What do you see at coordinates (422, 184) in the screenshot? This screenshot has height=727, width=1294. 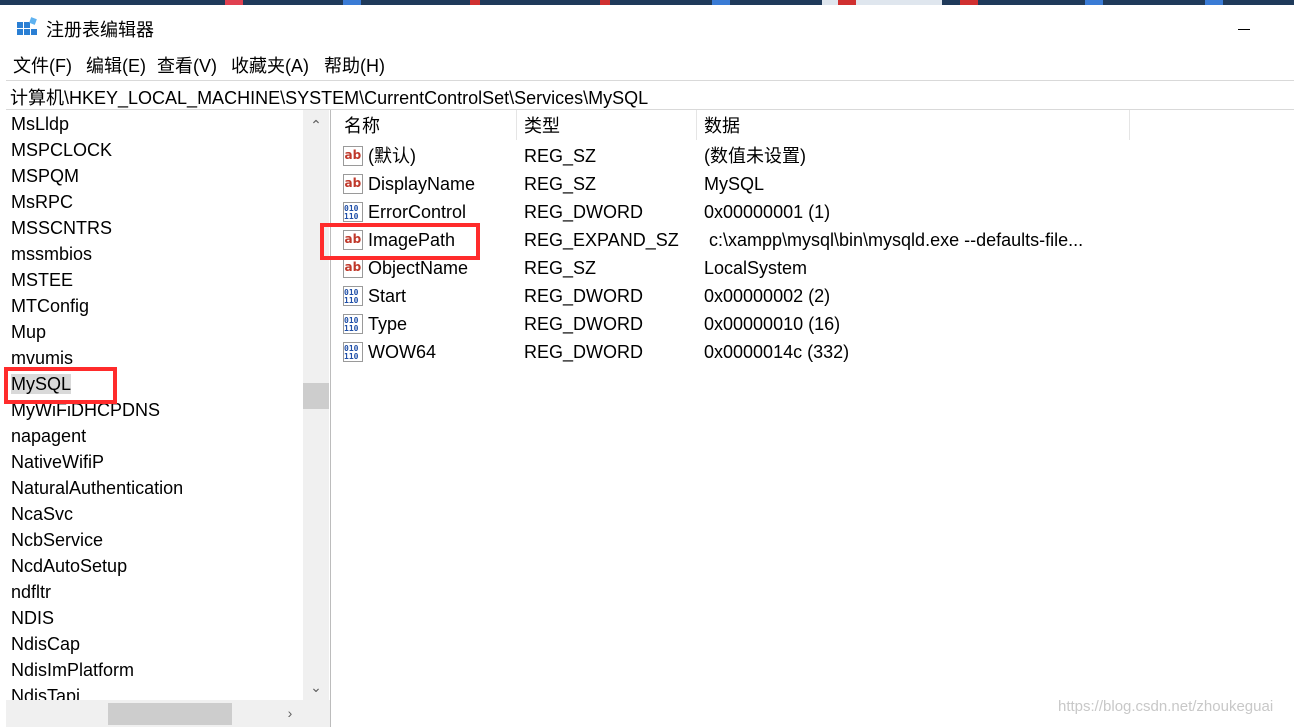 I see `value-name: DisplayName` at bounding box center [422, 184].